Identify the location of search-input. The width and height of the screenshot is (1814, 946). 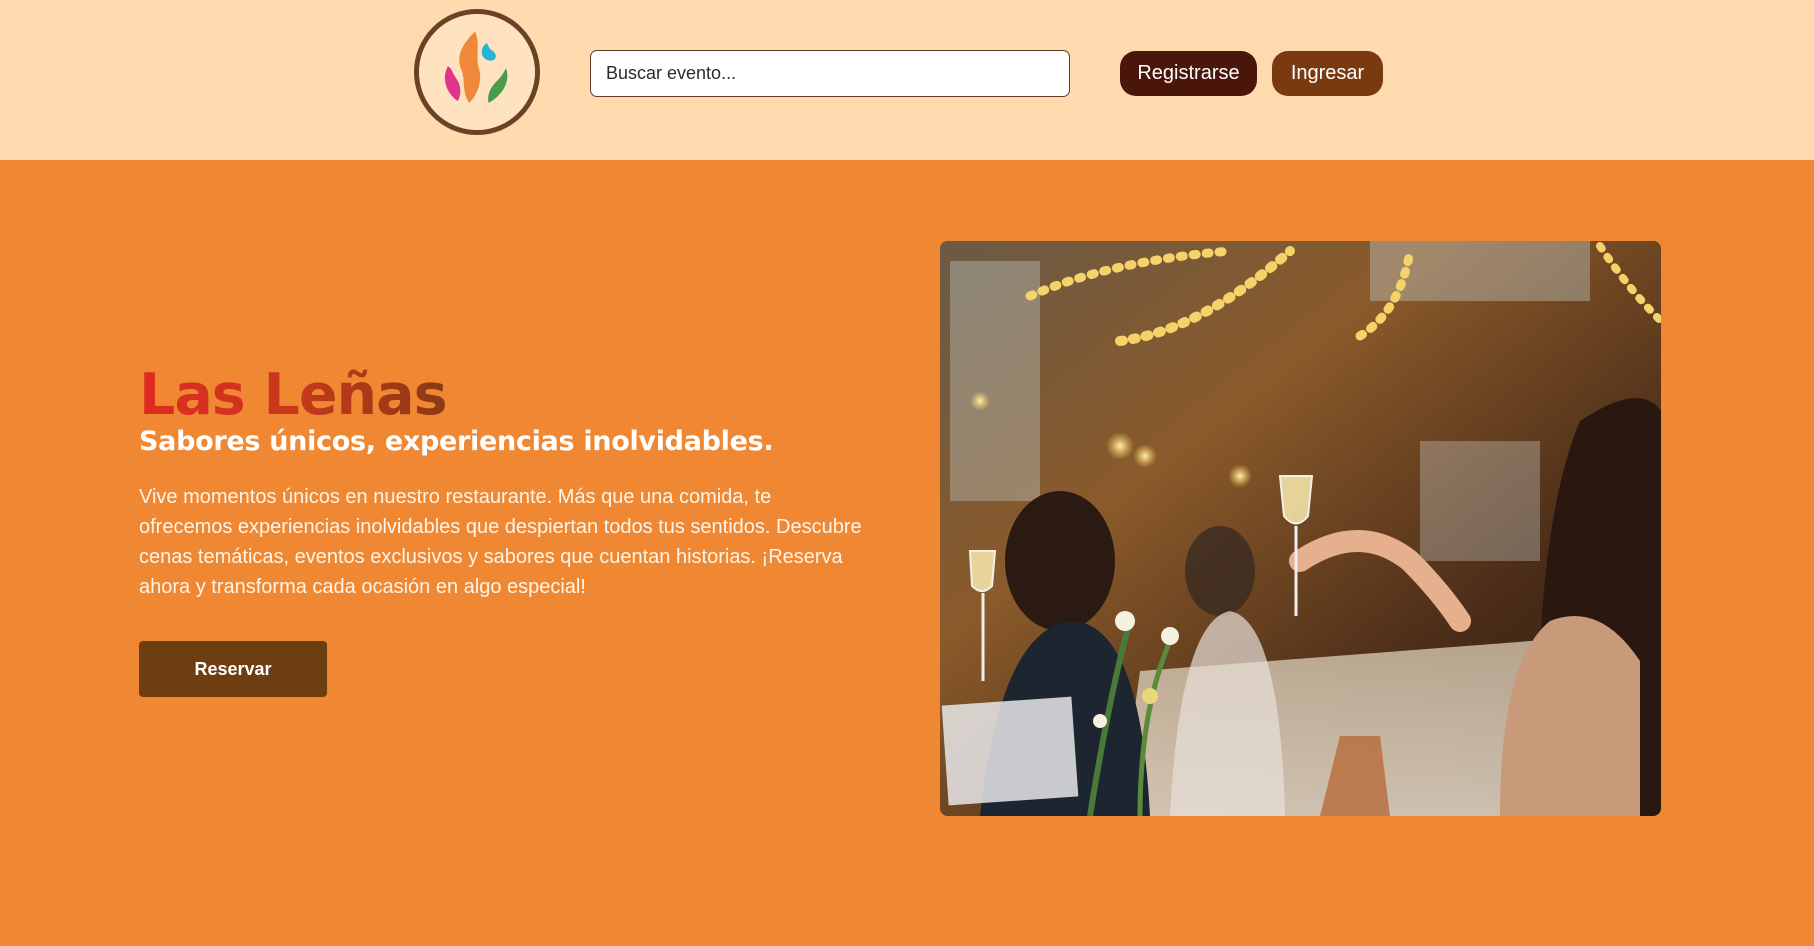
(830, 73).